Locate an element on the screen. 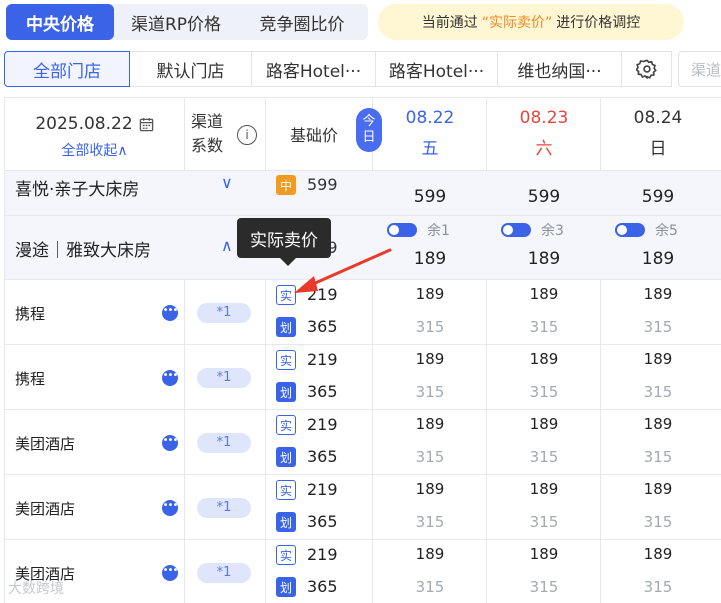 The height and width of the screenshot is (603, 721). remaining-rooms: 余5 is located at coordinates (666, 231).